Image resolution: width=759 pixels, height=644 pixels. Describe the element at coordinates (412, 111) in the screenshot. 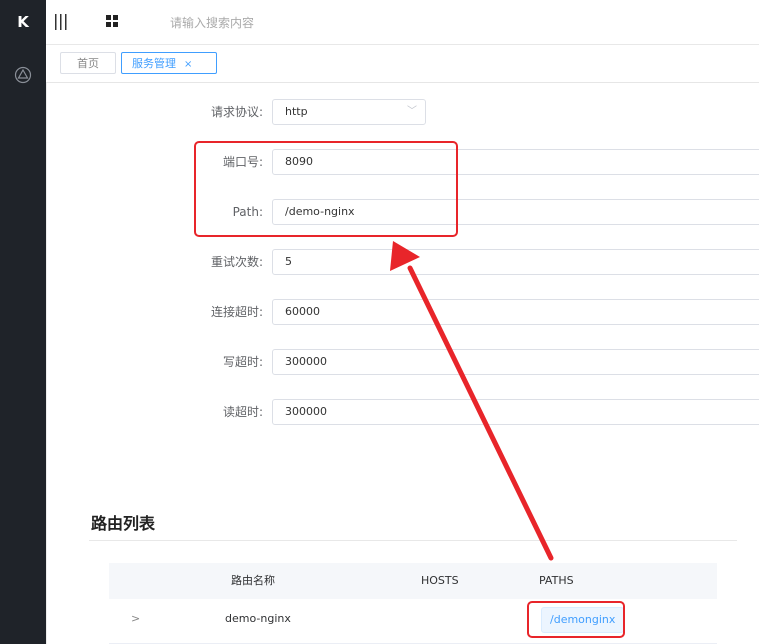

I see `chevron-down-icon: ﹀` at that location.